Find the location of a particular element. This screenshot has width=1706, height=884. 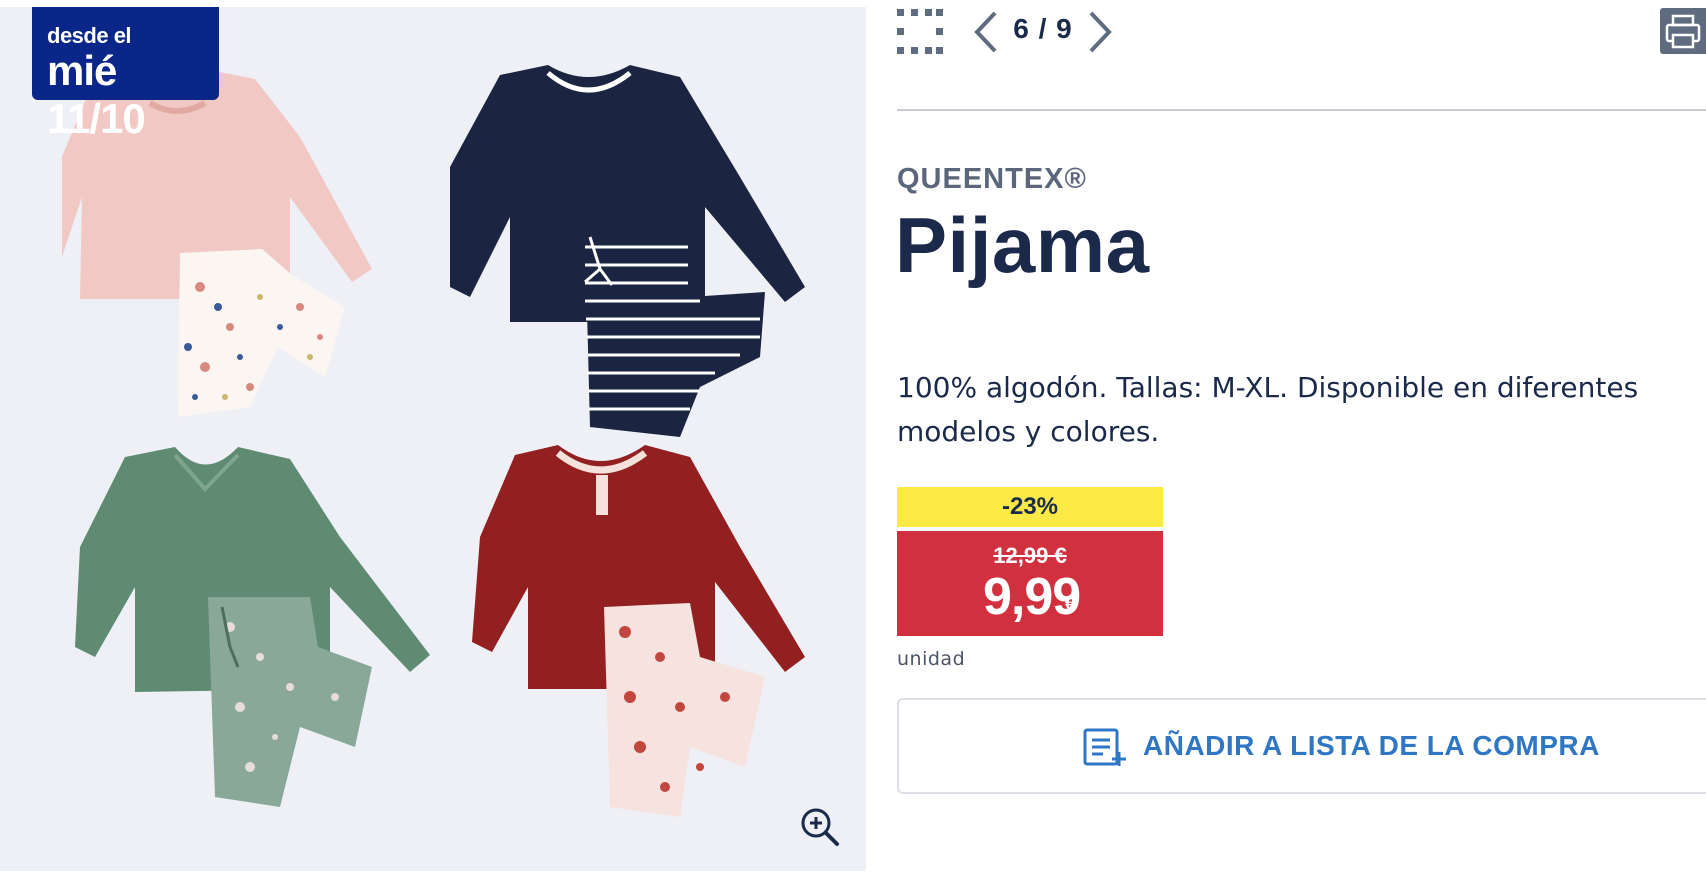

image-counter: 6 / 9 is located at coordinates (1043, 28).